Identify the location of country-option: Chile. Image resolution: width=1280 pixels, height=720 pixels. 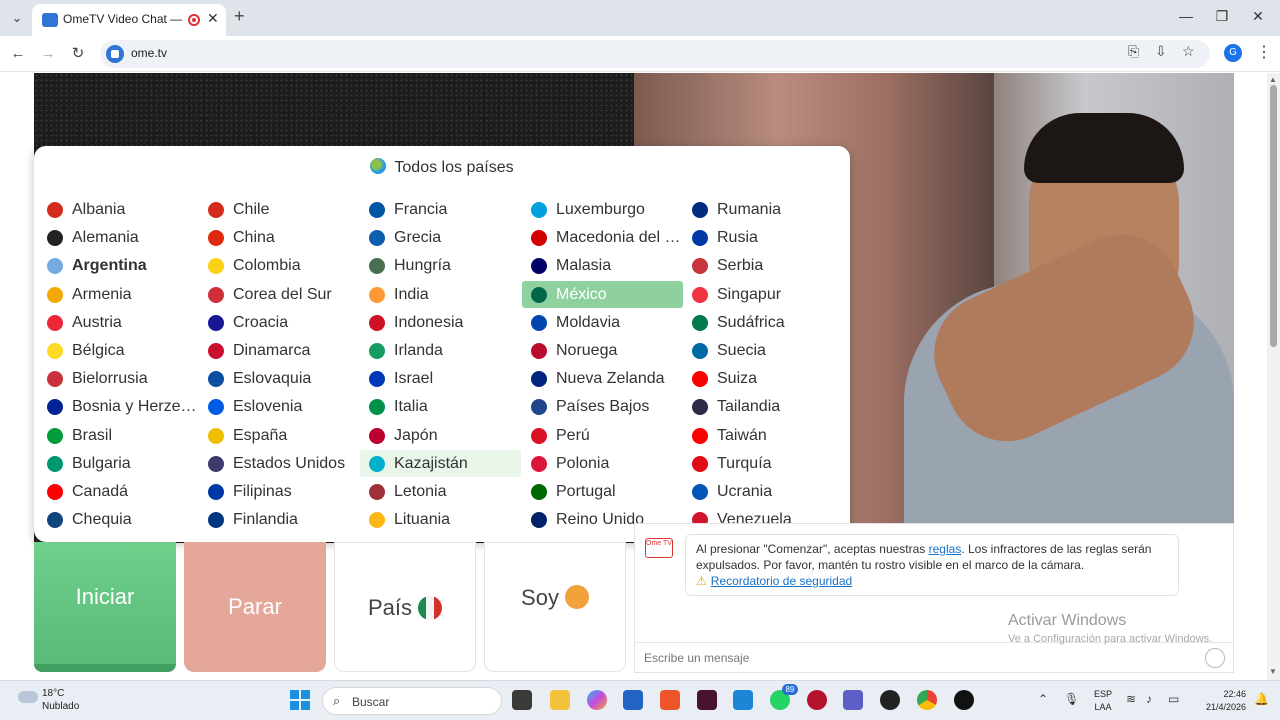
(279, 209).